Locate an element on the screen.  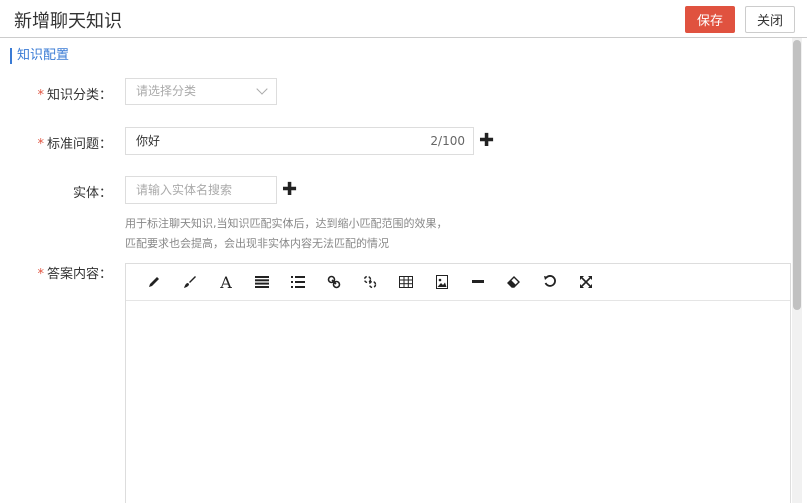
editor-toolbar: A is located at coordinates (458, 282).